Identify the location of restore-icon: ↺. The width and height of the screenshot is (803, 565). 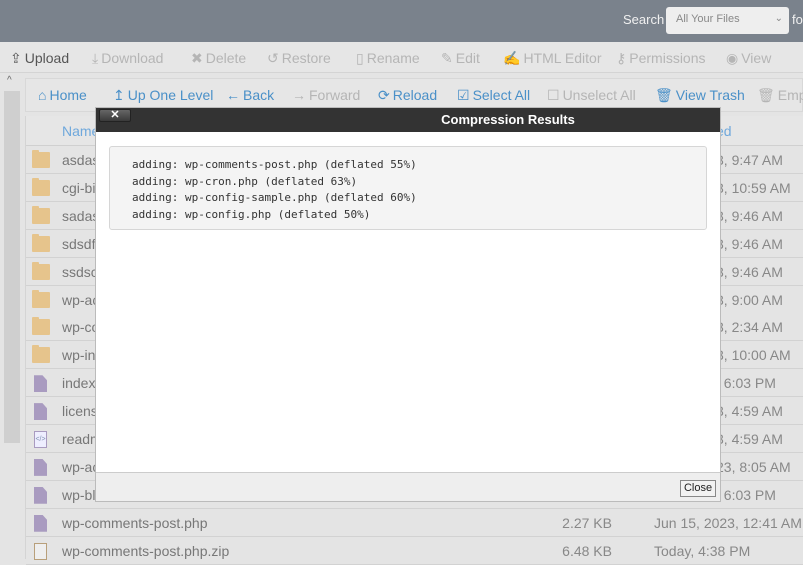
(273, 58).